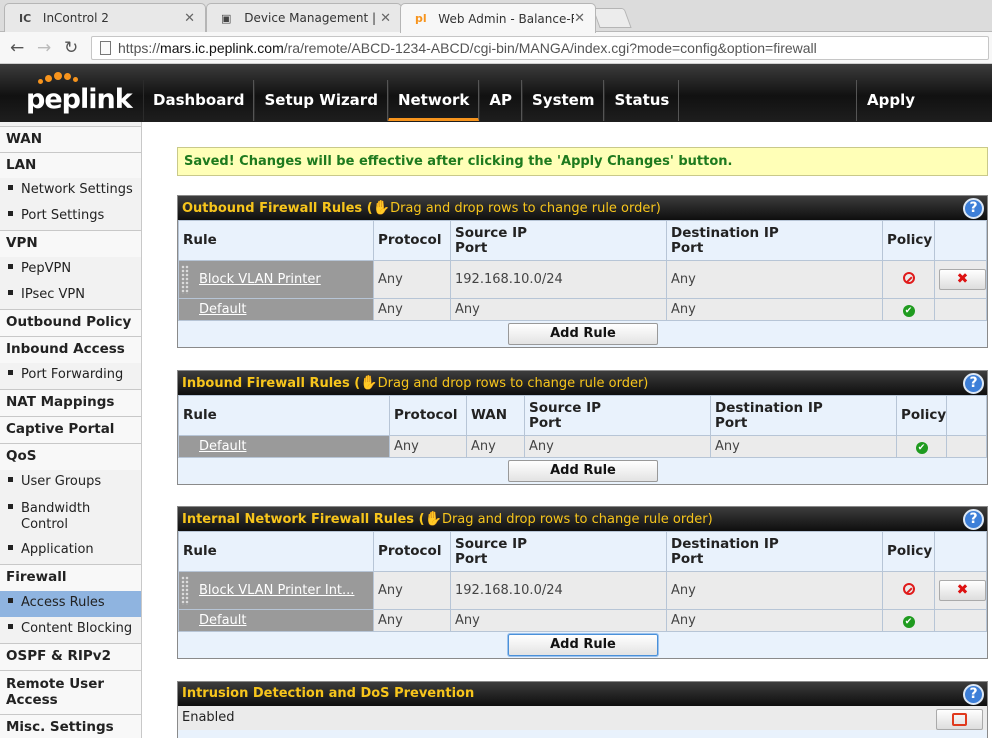 Image resolution: width=992 pixels, height=738 pixels. Describe the element at coordinates (769, 407) in the screenshot. I see `col-dest-ip: Destination IP` at that location.